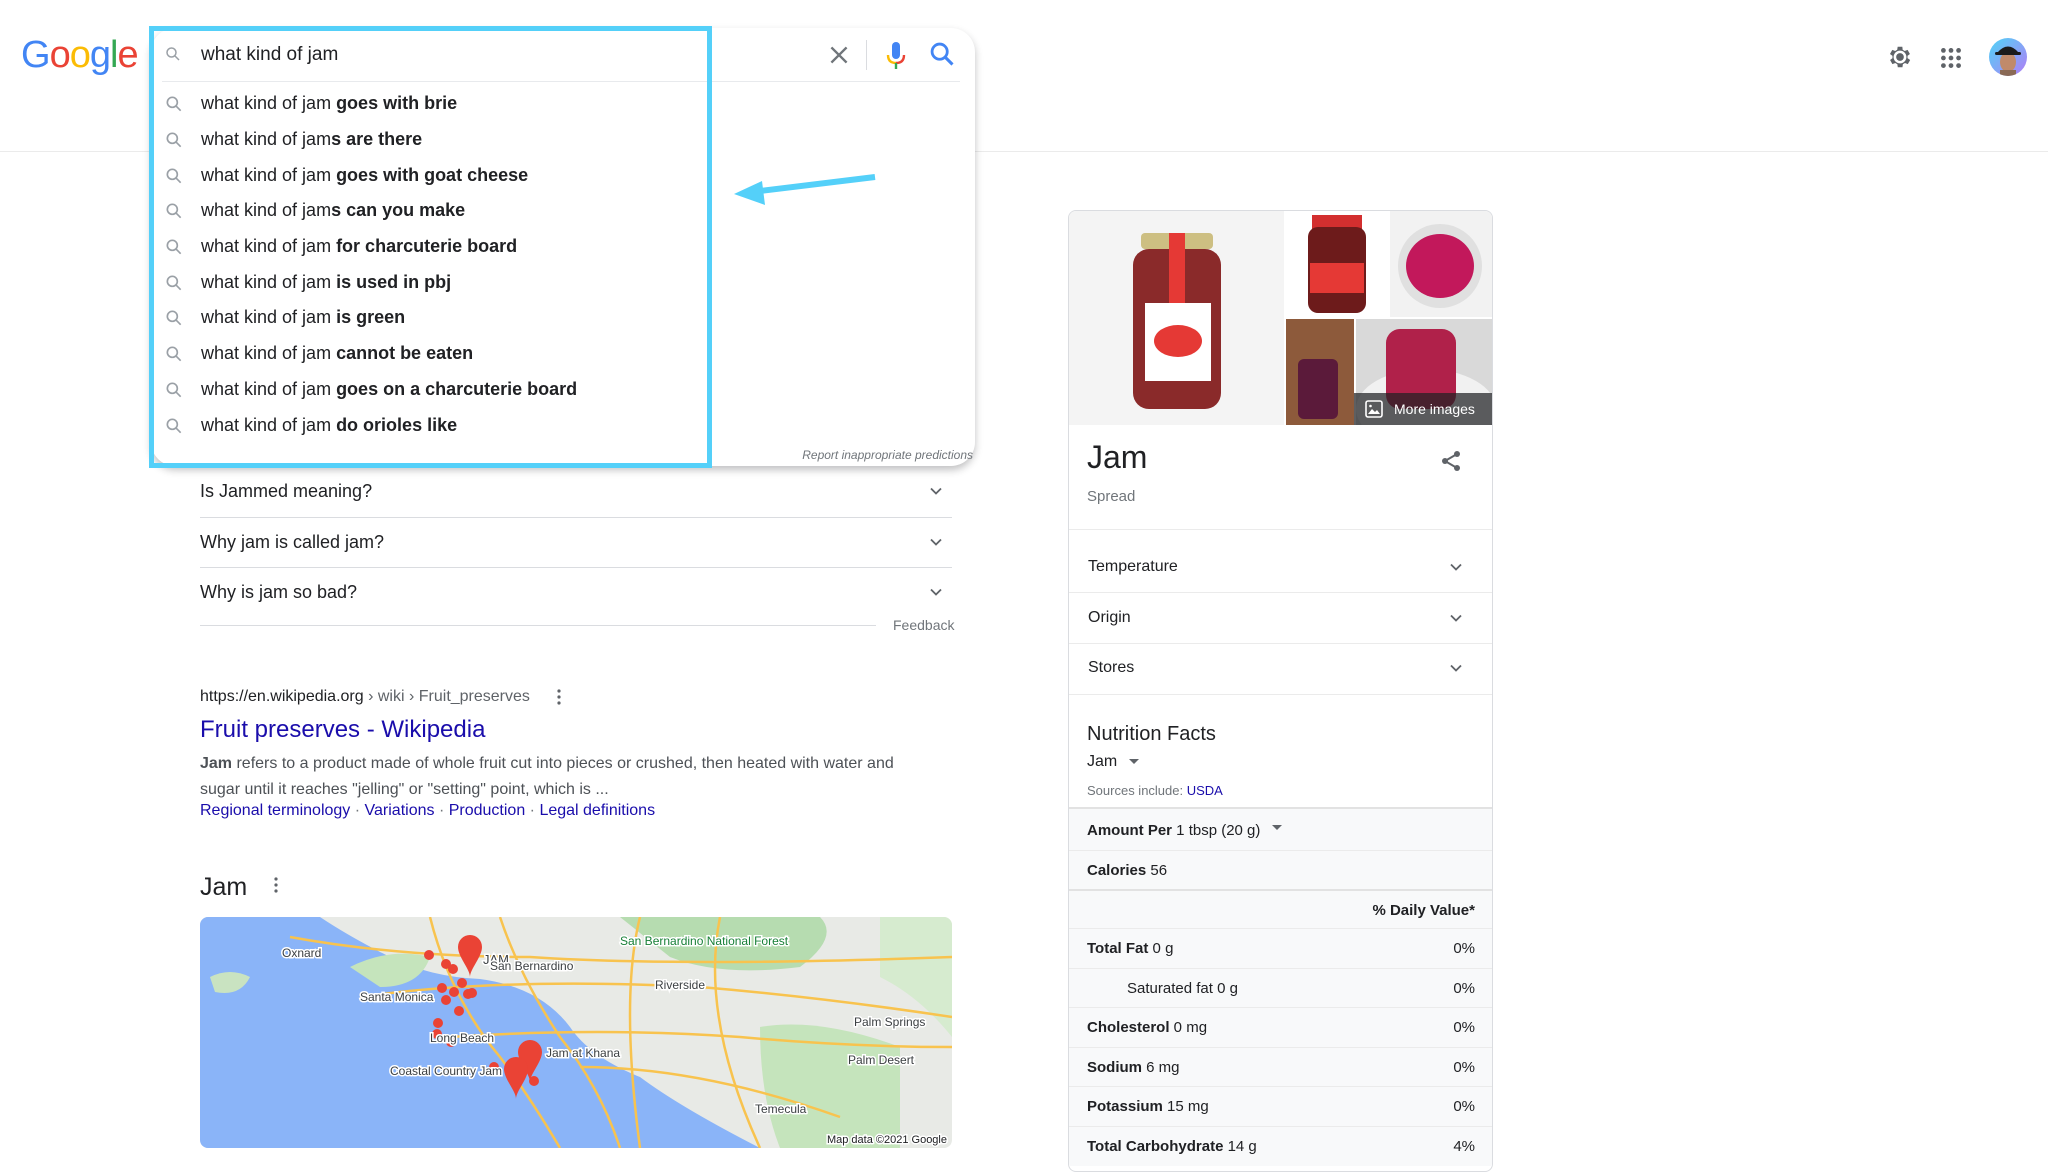 This screenshot has height=1172, width=2048. Describe the element at coordinates (292, 541) in the screenshot. I see `paa-question-text: Why jam is called jam?` at that location.